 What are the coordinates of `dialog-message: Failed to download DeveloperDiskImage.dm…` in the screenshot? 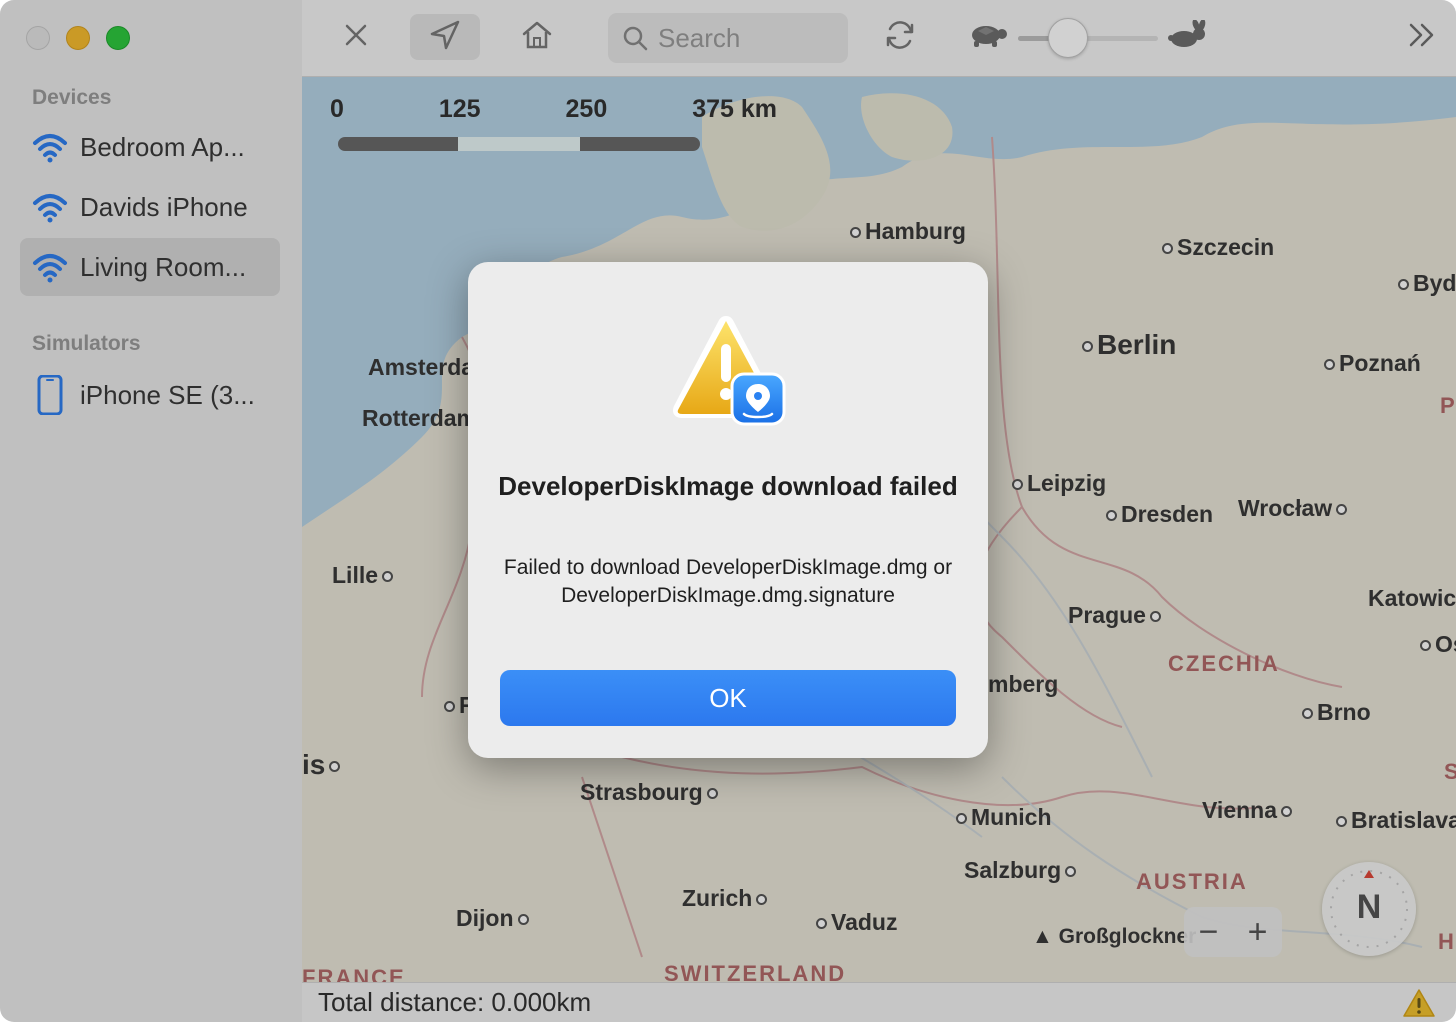 It's located at (728, 581).